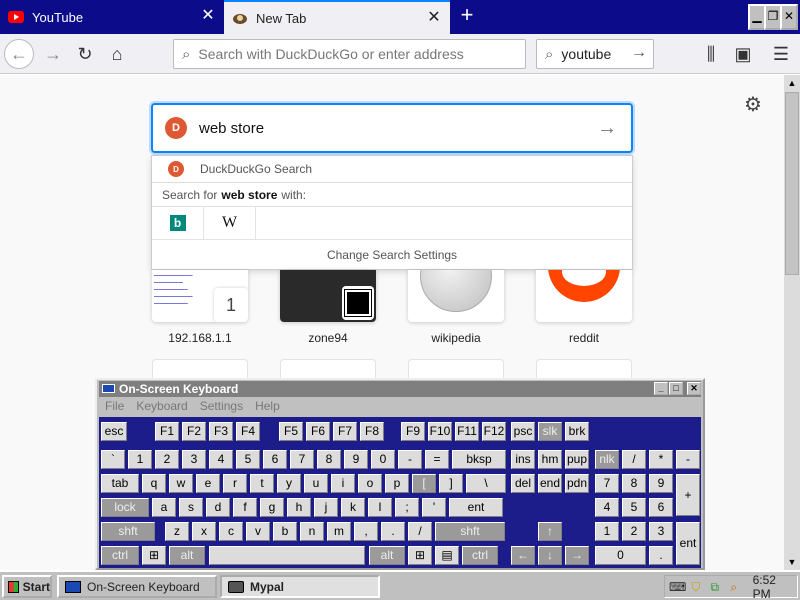  What do you see at coordinates (287, 555) in the screenshot?
I see `osk-key` at bounding box center [287, 555].